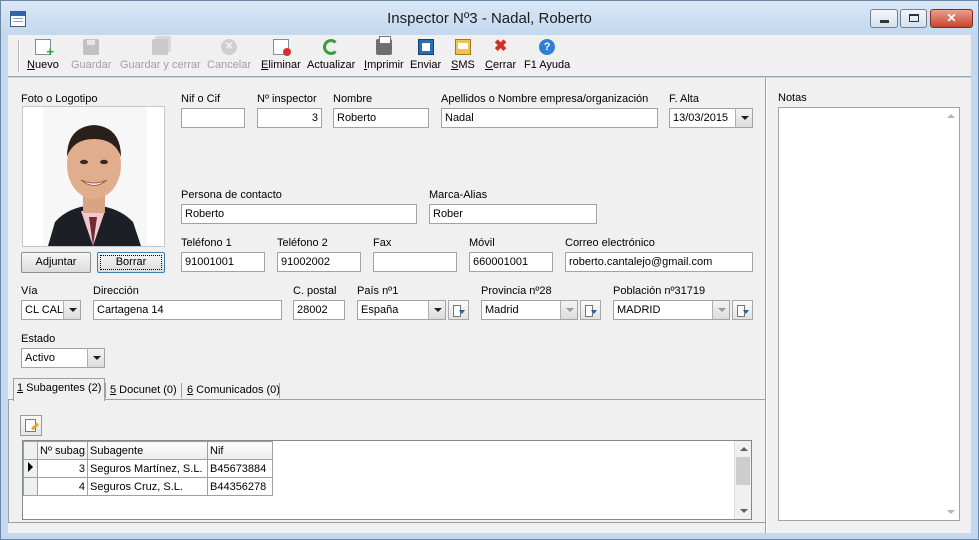 This screenshot has height=540, width=979. What do you see at coordinates (610, 243) in the screenshot?
I see `email-label: Correo electrónico` at bounding box center [610, 243].